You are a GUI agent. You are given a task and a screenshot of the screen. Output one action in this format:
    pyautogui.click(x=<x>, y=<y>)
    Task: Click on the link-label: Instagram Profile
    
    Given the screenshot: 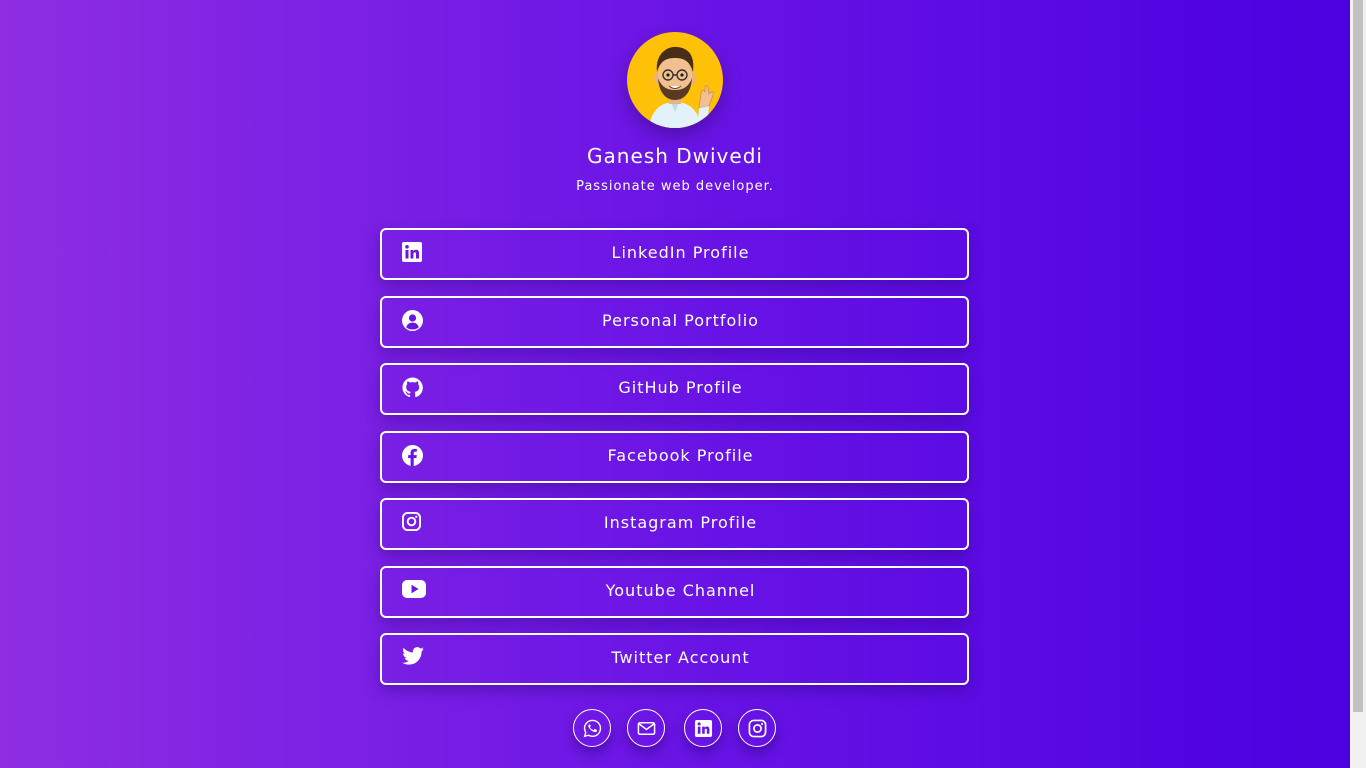 What is the action you would take?
    pyautogui.click(x=680, y=522)
    